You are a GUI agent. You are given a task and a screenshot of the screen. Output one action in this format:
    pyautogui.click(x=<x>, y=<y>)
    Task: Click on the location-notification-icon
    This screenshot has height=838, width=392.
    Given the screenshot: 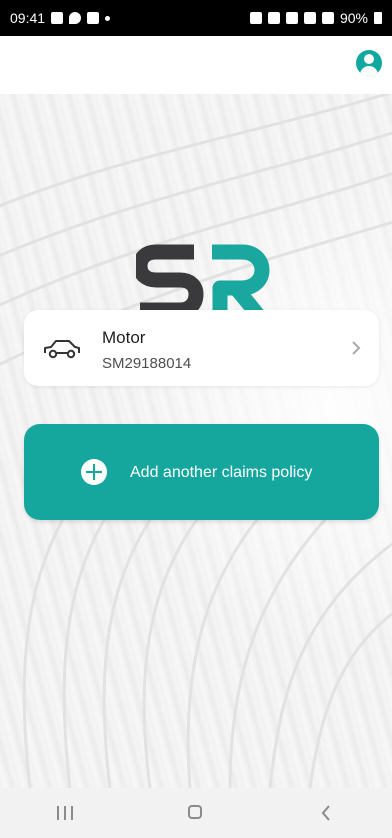 What is the action you would take?
    pyautogui.click(x=75, y=18)
    